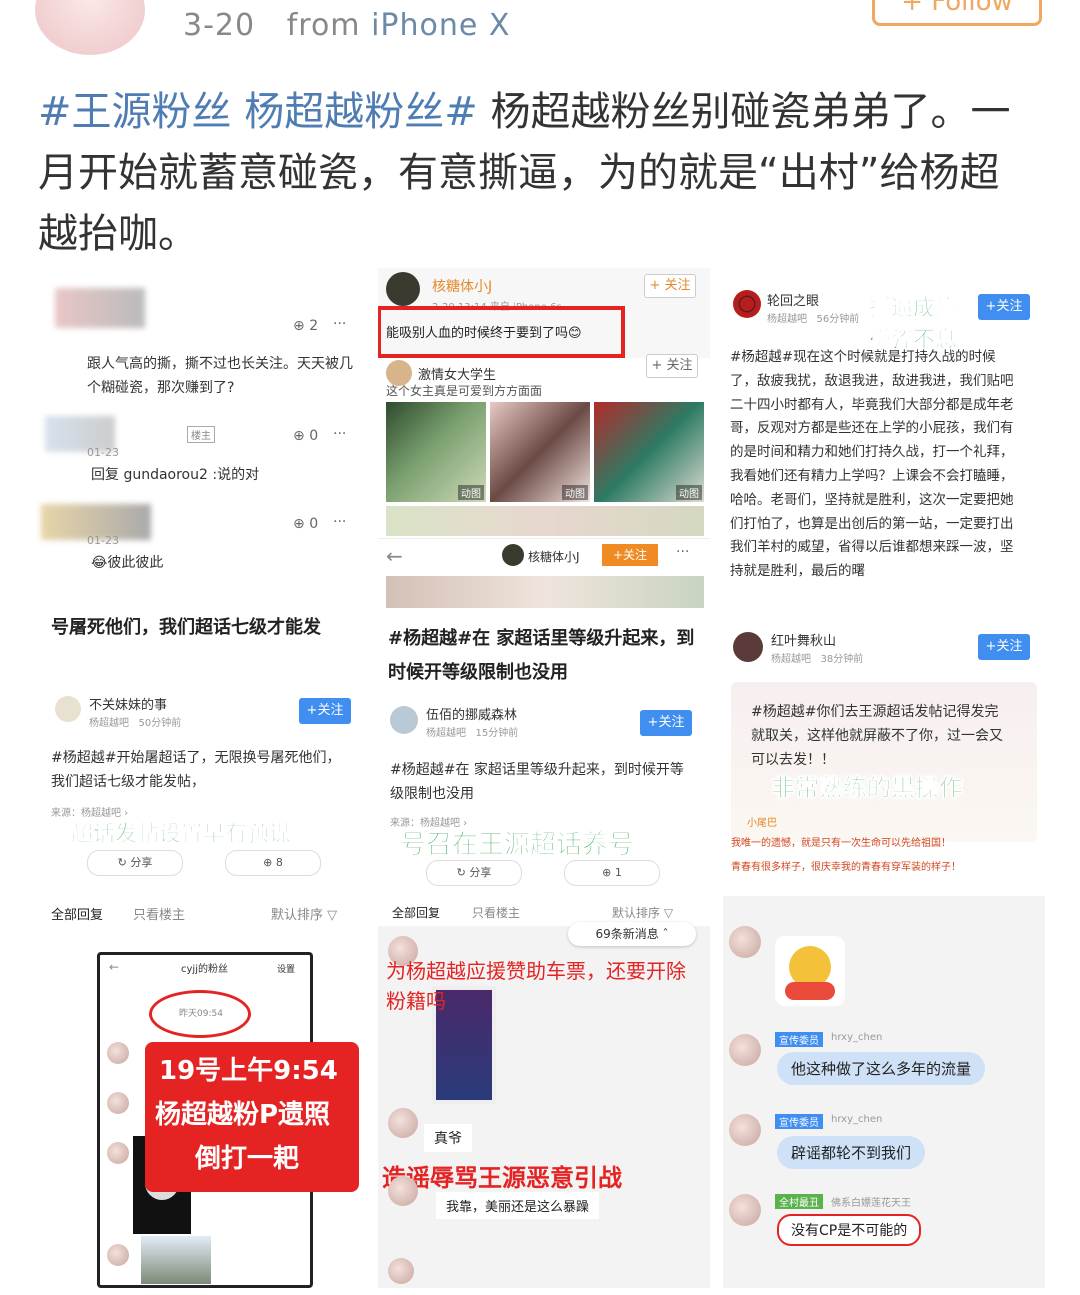 Image resolution: width=1080 pixels, height=1295 pixels. Describe the element at coordinates (672, 366) in the screenshot. I see `inner-follow-button: + 关注` at that location.